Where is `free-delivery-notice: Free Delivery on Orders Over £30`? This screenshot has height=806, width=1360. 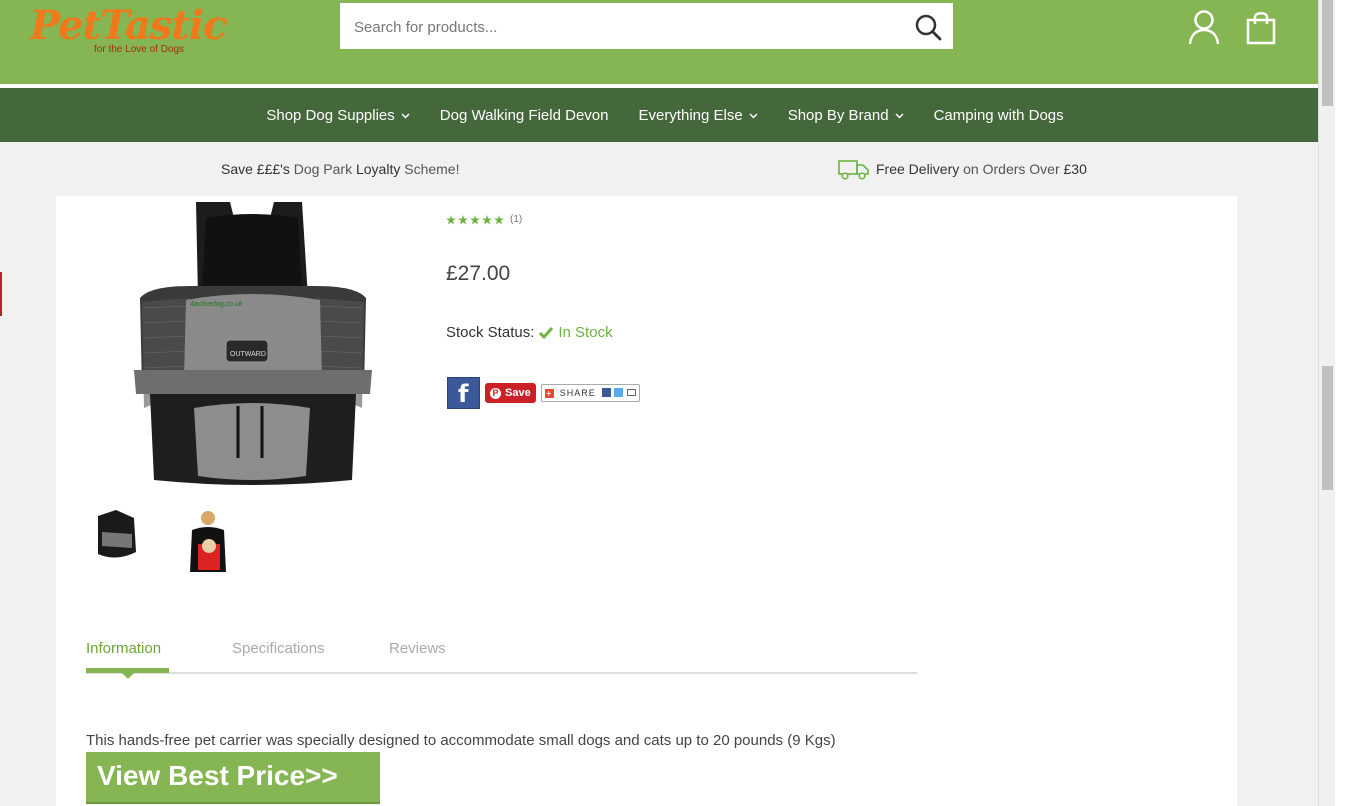 free-delivery-notice: Free Delivery on Orders Over £30 is located at coordinates (962, 169).